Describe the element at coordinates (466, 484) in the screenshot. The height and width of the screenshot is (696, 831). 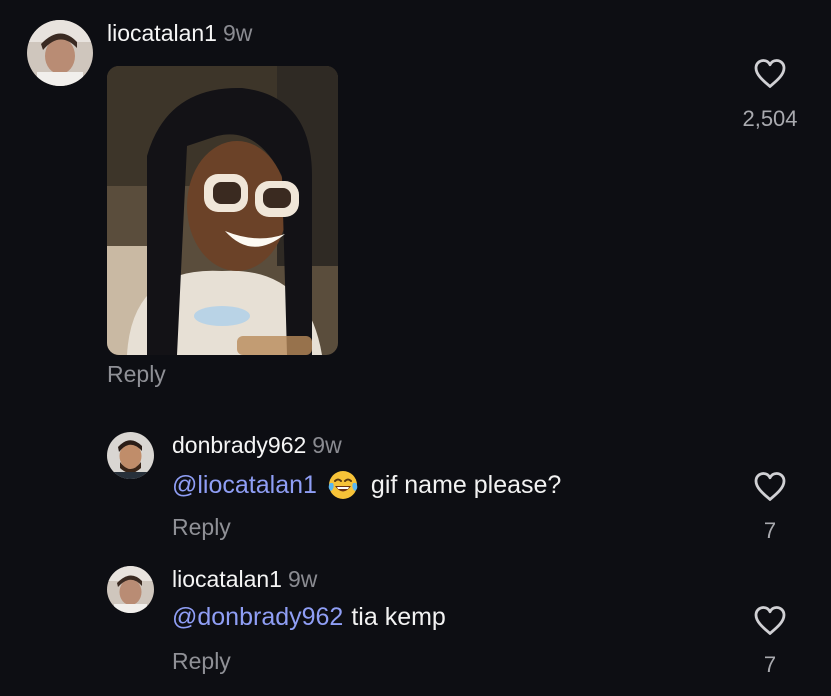
I see `comment-body: gif name please?` at that location.